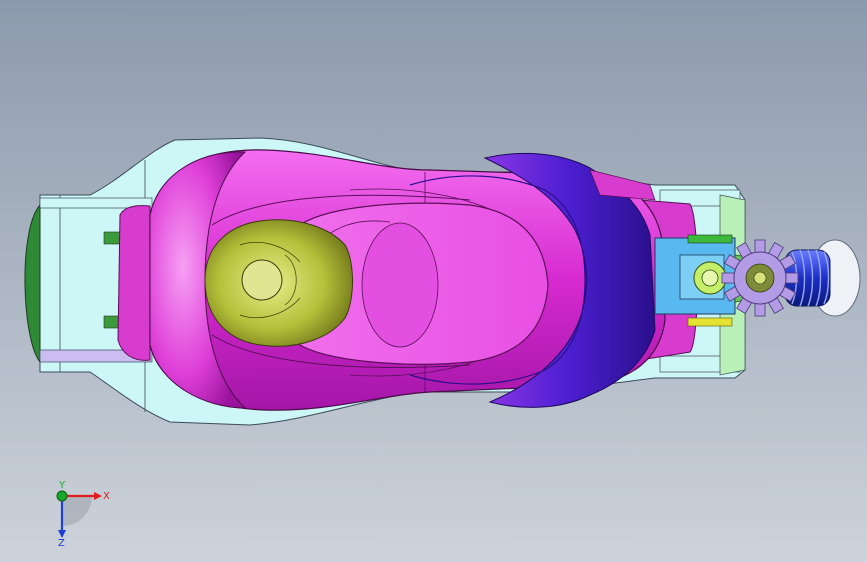  I want to click on x-axis-arrow, so click(98, 496).